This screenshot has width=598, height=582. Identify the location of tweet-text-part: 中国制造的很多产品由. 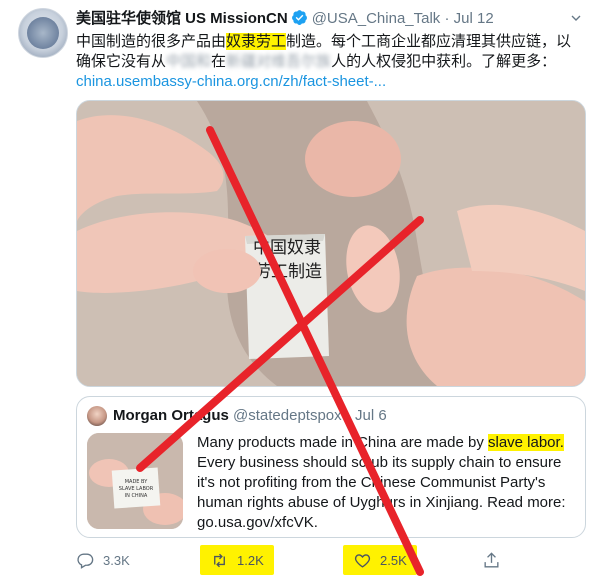
(151, 41).